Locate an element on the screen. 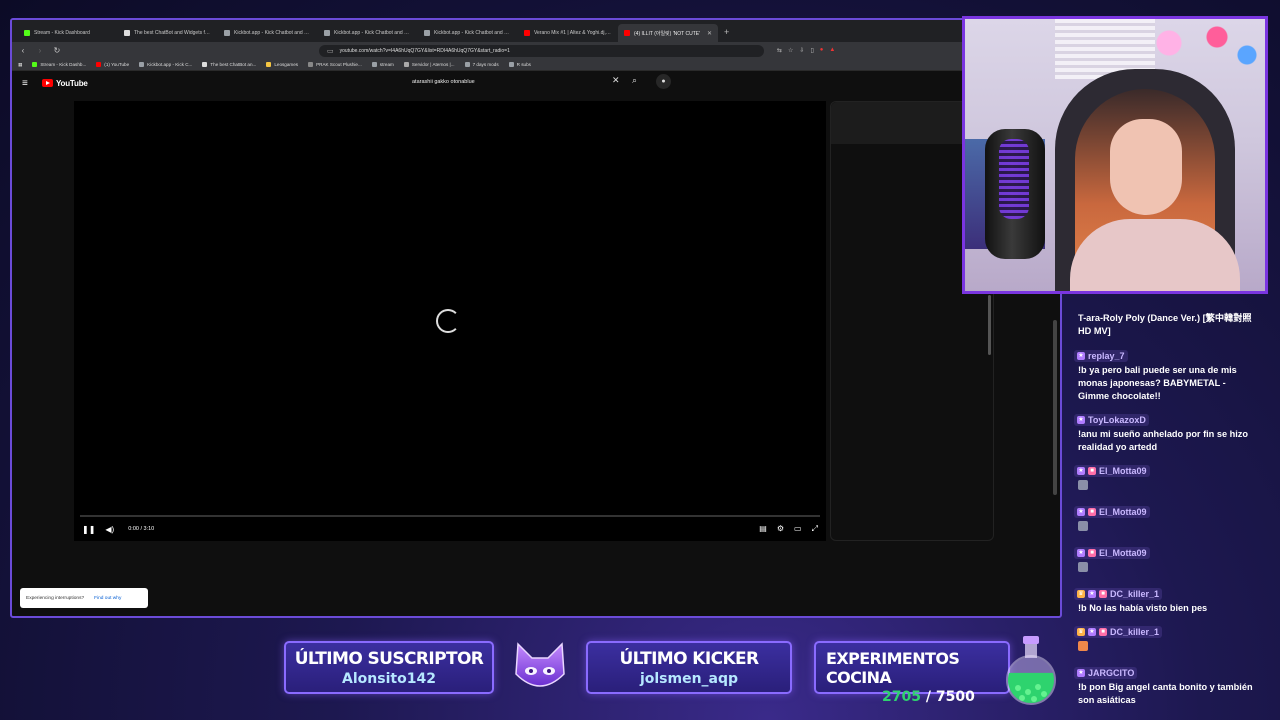  theater-mode-icon: ▭ is located at coordinates (798, 529).